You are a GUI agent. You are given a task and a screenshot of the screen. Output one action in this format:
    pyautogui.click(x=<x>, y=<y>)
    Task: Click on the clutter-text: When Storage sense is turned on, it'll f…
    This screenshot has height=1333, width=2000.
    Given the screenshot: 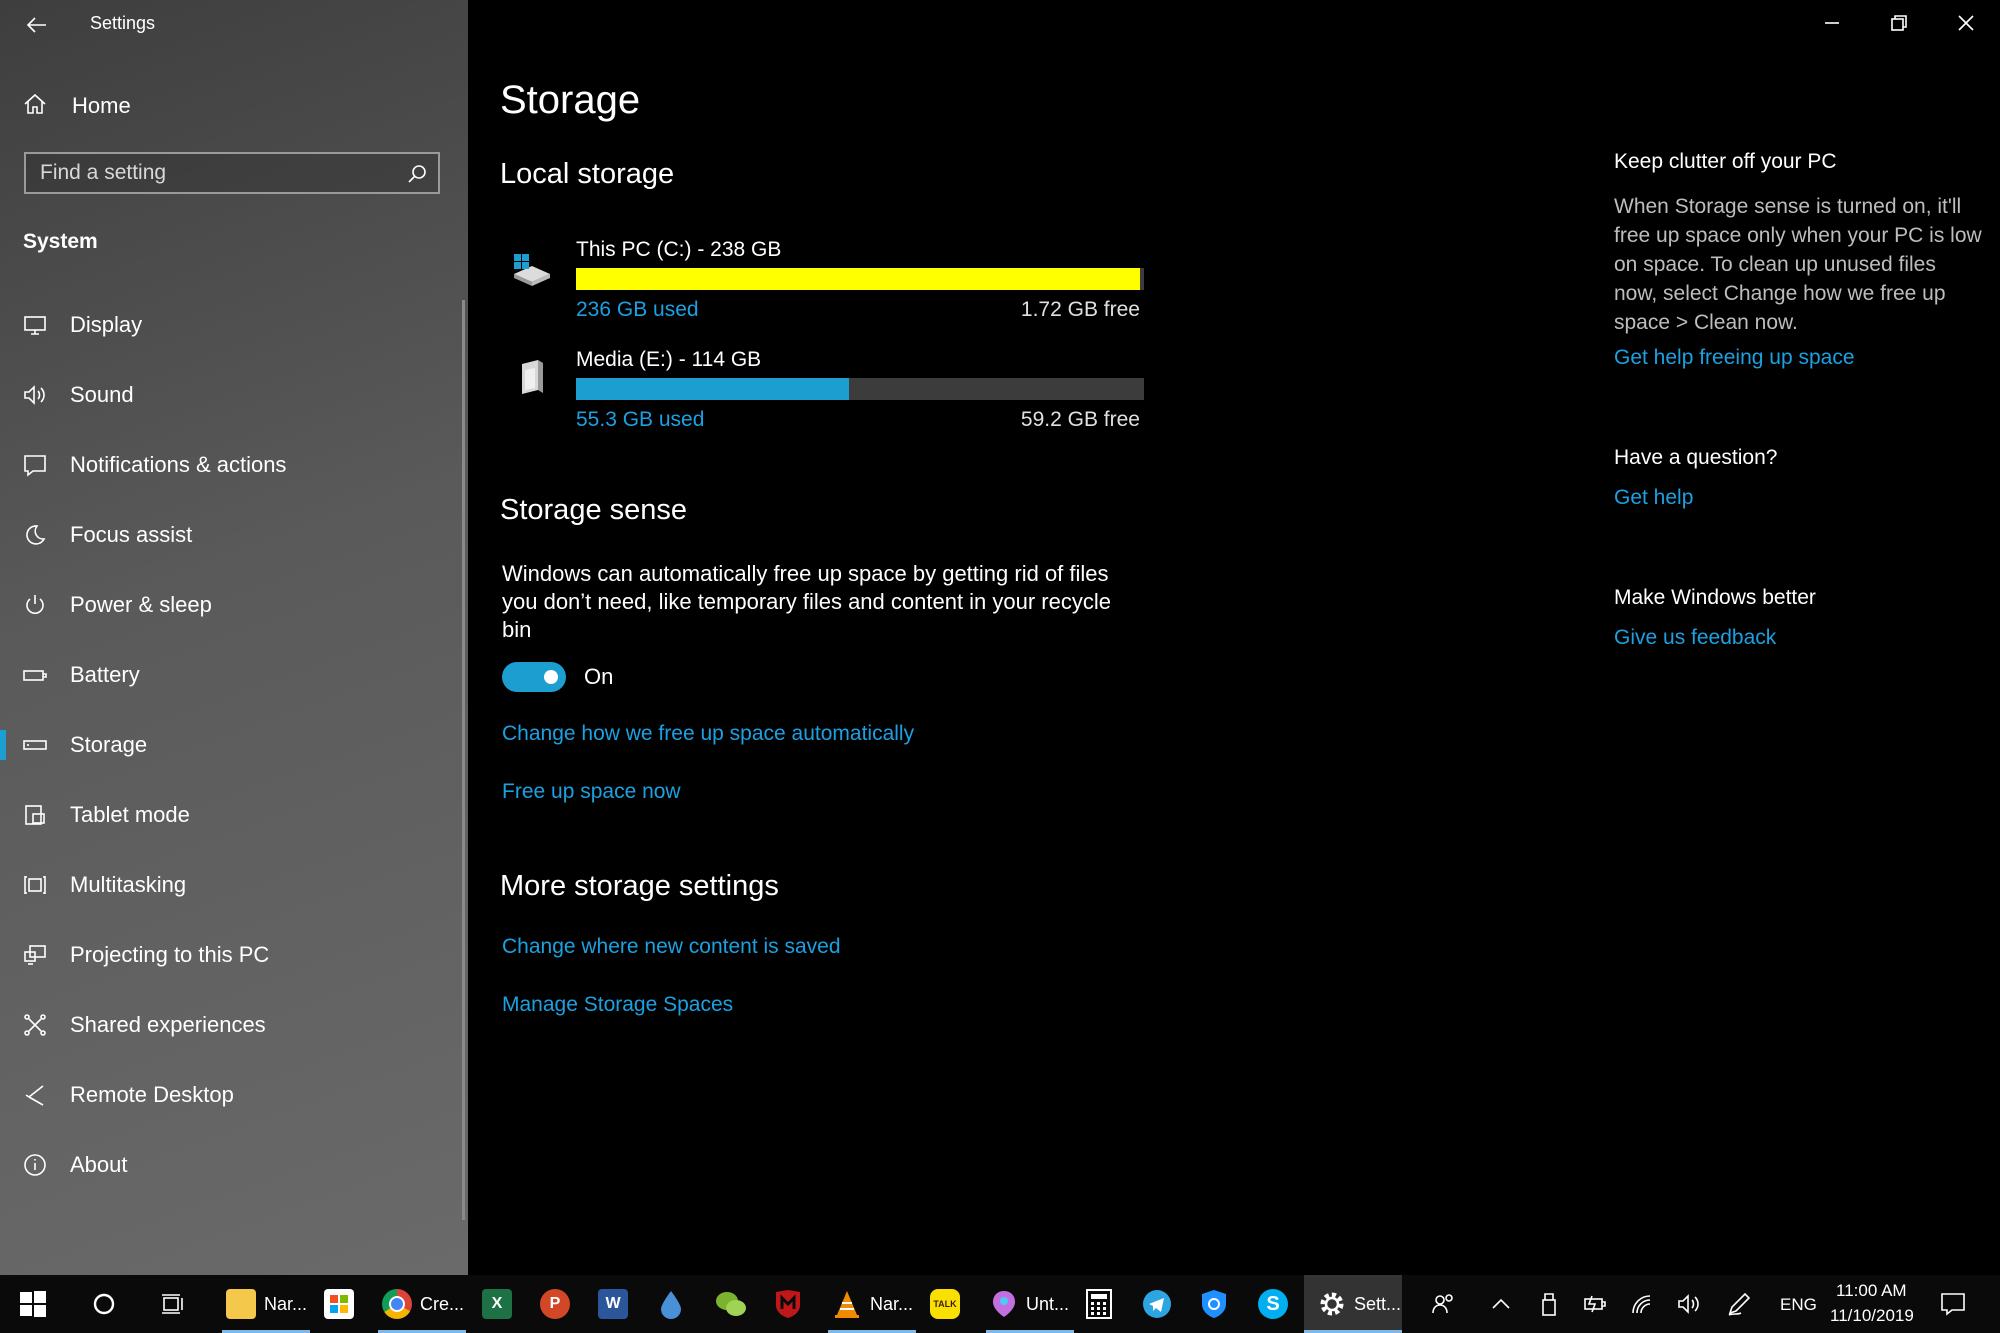 What is the action you would take?
    pyautogui.click(x=1798, y=264)
    